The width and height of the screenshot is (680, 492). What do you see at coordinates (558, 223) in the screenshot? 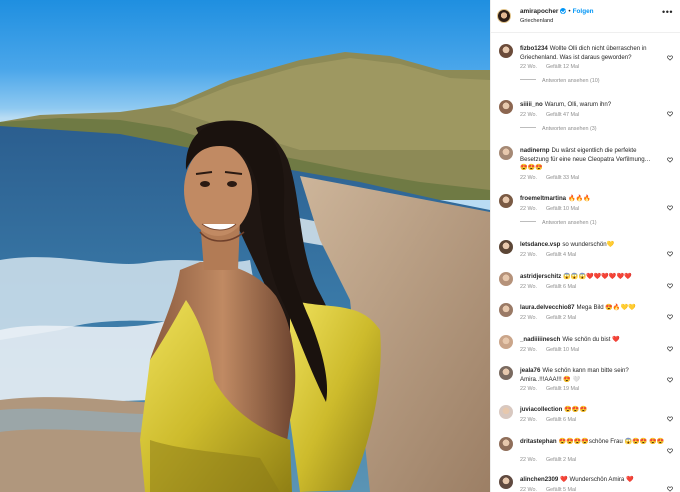
I see `view-replies-button: Antworten ansehen (1)` at bounding box center [558, 223].